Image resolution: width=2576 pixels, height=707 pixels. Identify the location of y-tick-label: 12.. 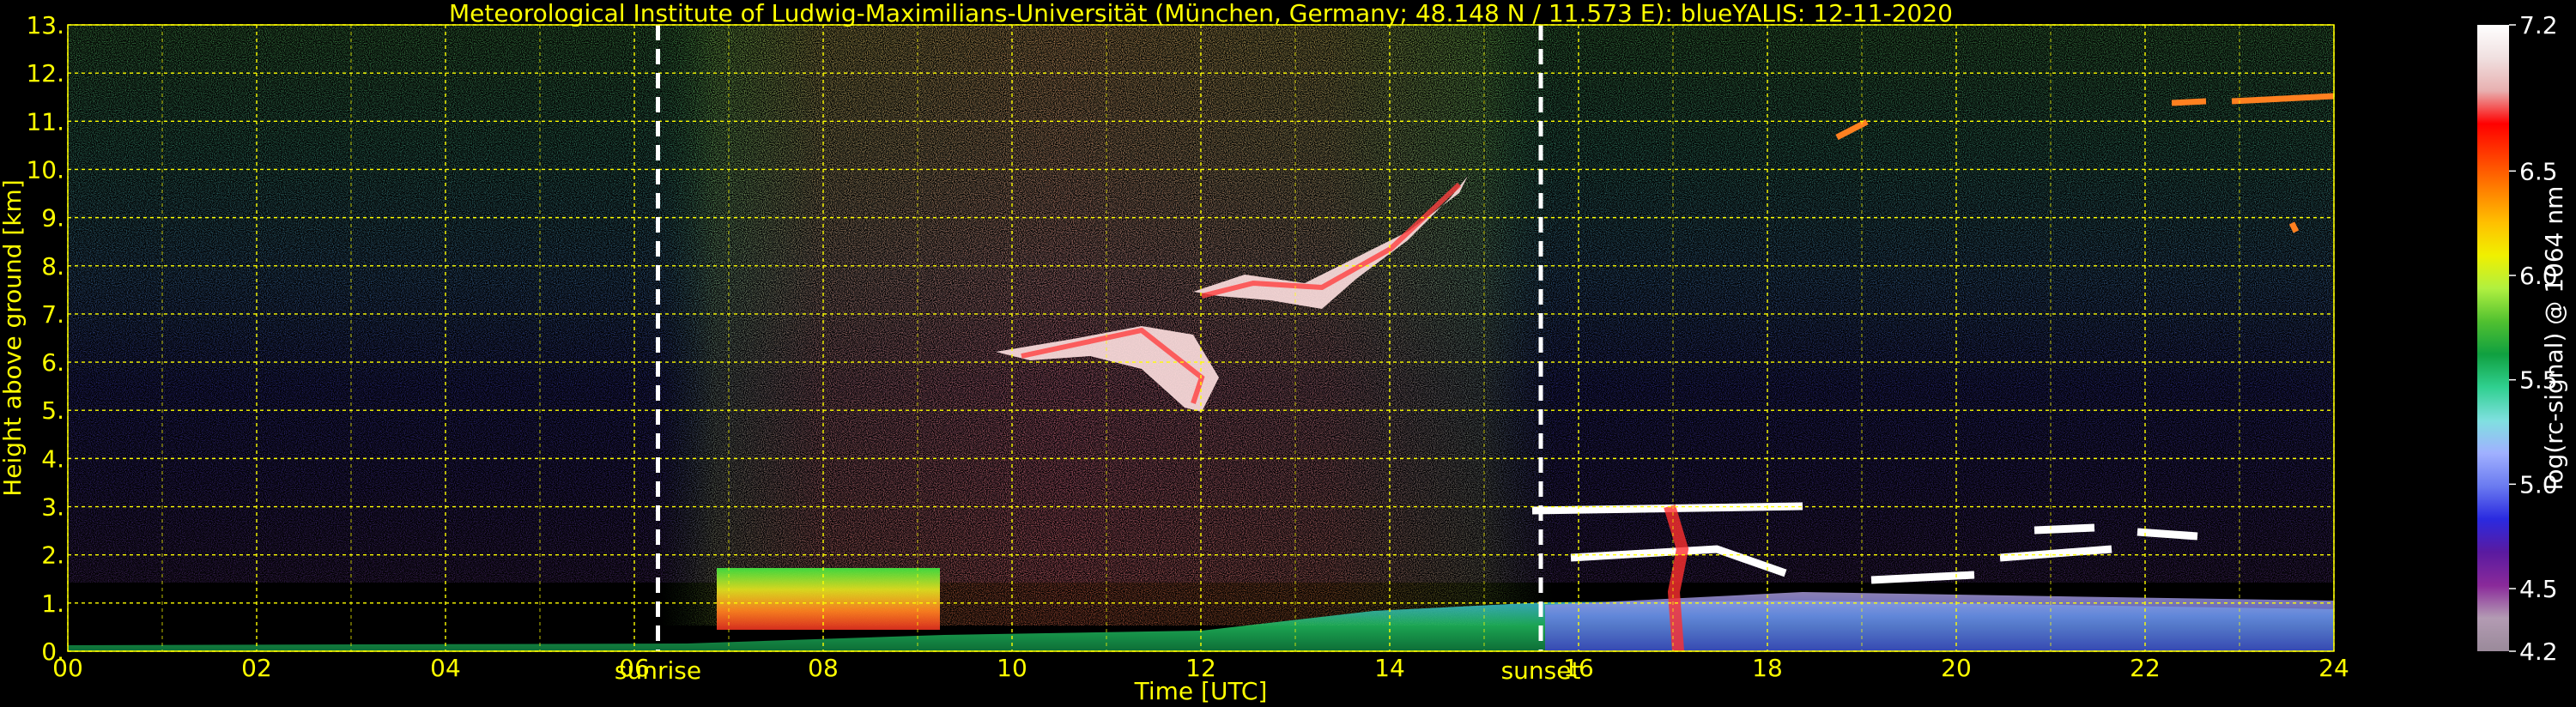
(45, 74).